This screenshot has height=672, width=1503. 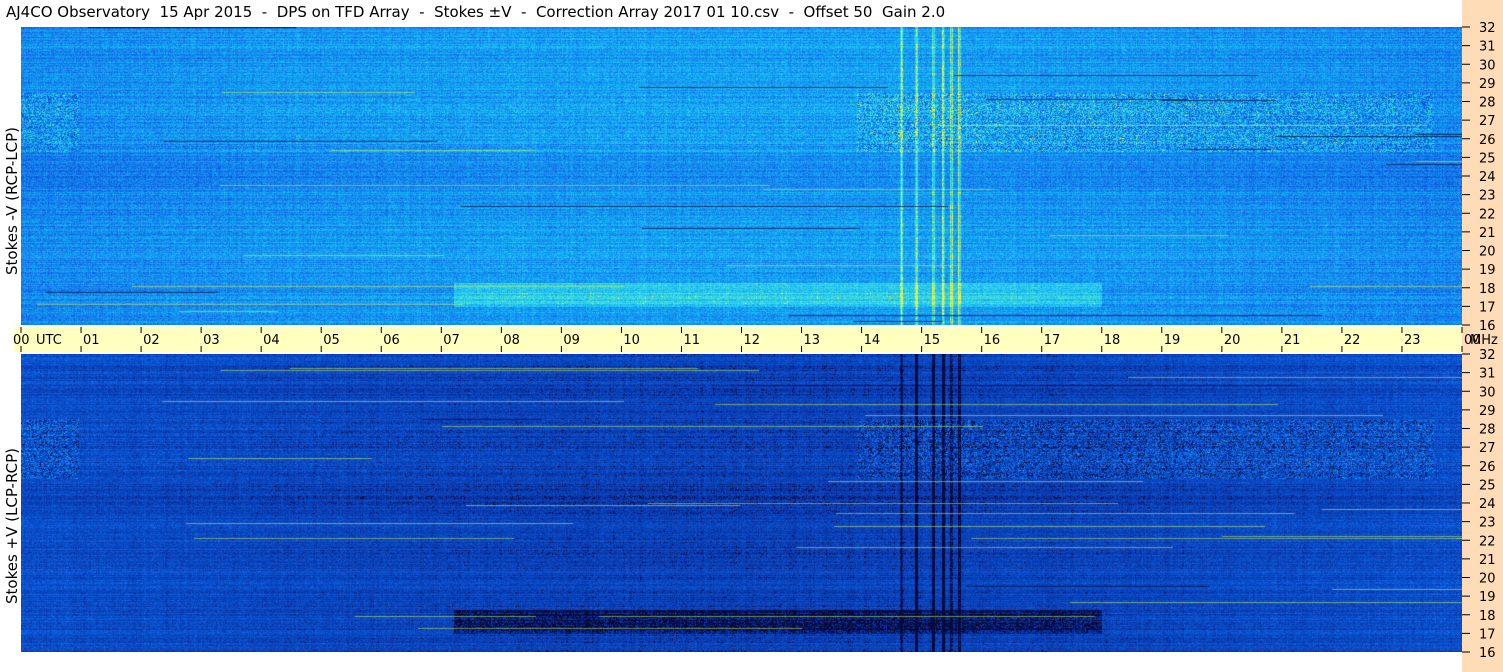 What do you see at coordinates (812, 340) in the screenshot?
I see `time-tick-label: 13` at bounding box center [812, 340].